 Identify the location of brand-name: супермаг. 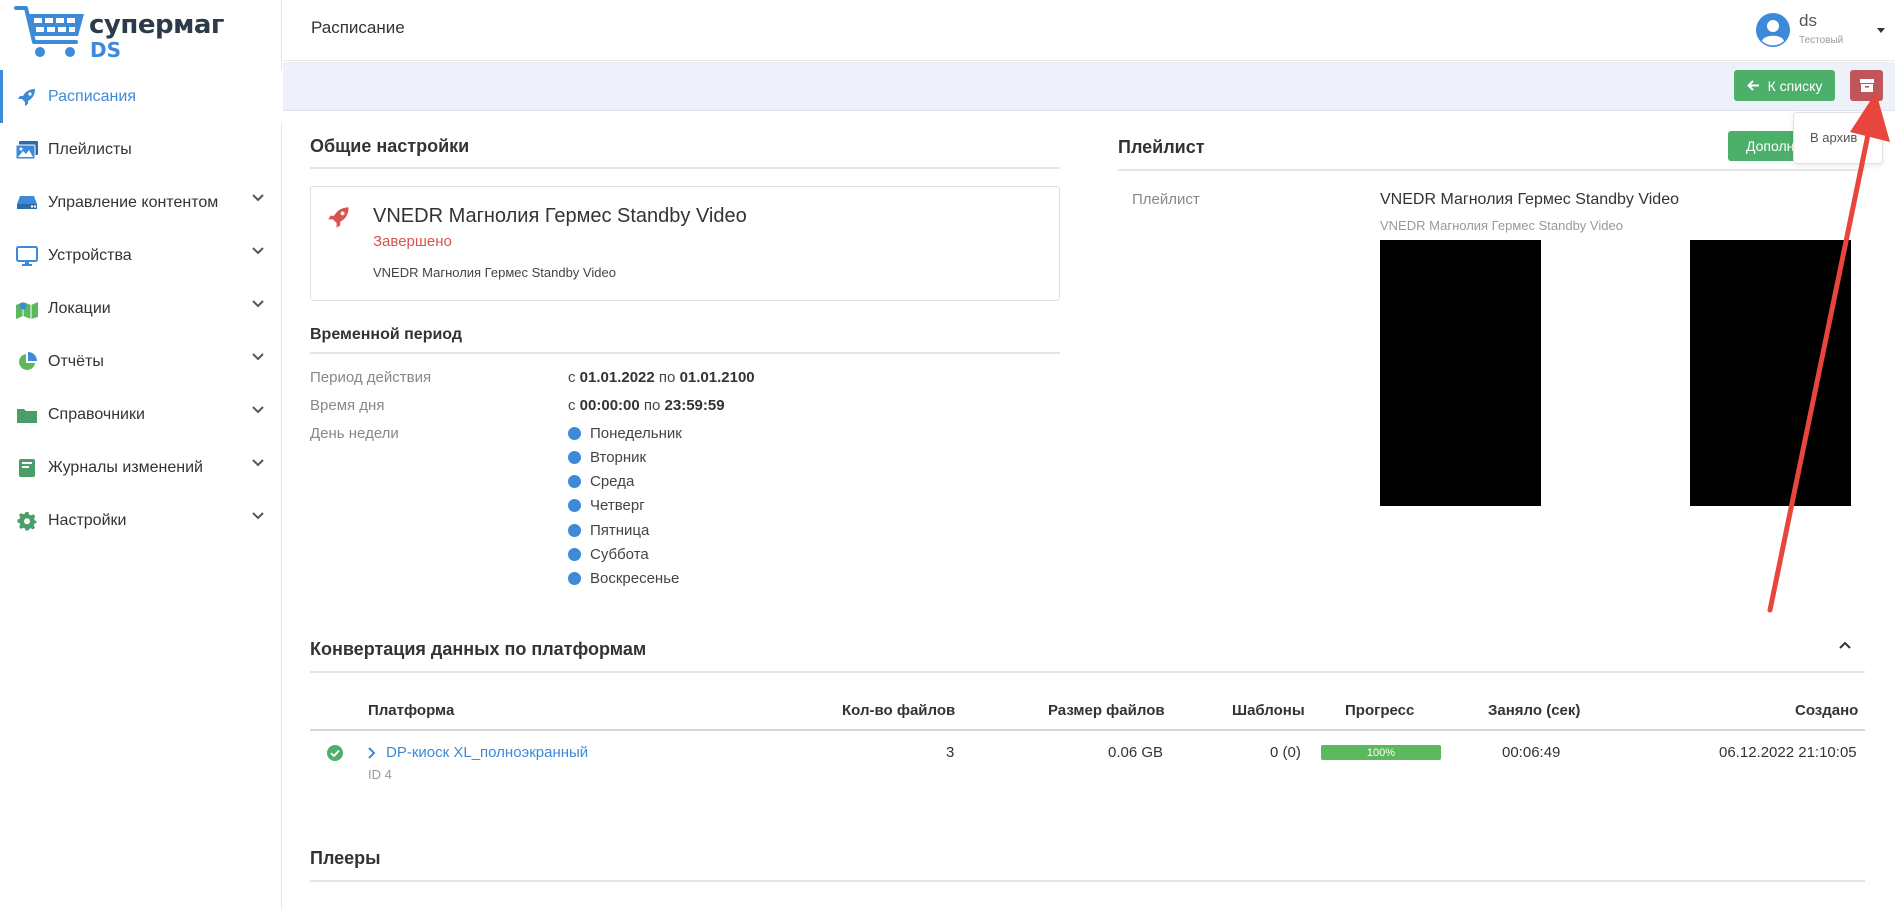
(156, 25).